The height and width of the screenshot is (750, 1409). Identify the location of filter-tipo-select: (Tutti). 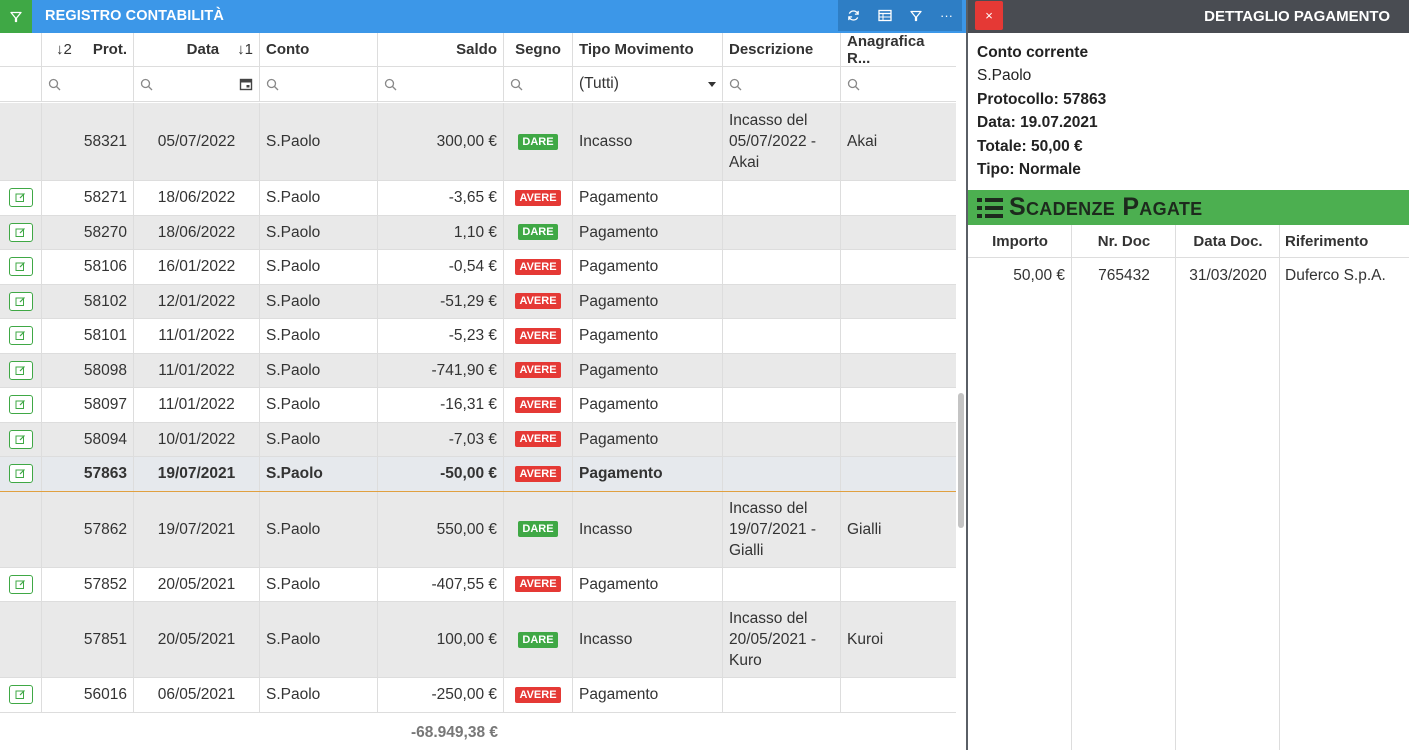
(648, 84).